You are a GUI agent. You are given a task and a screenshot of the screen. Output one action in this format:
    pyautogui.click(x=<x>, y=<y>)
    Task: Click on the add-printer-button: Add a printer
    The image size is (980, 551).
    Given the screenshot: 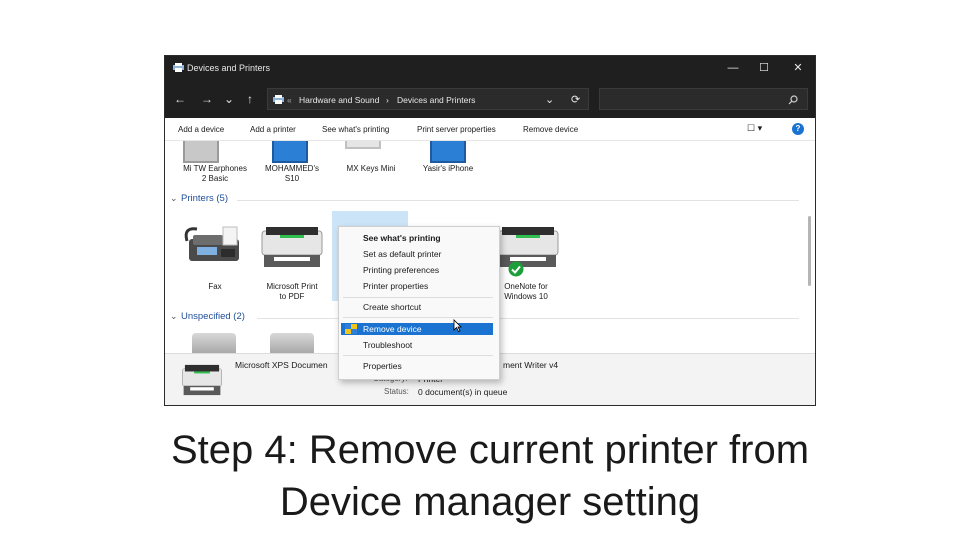 What is the action you would take?
    pyautogui.click(x=273, y=129)
    